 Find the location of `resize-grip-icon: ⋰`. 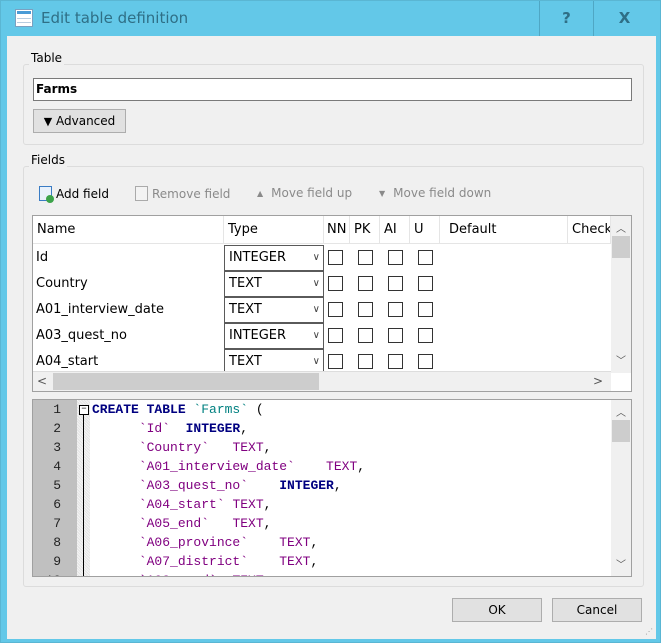

resize-grip-icon: ⋰ is located at coordinates (649, 631).